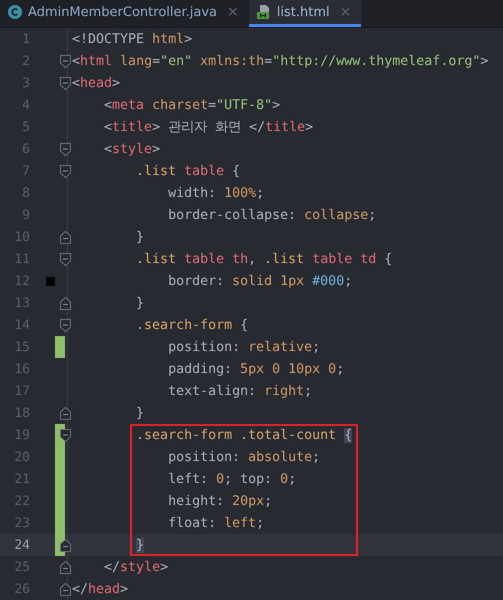 Image resolution: width=503 pixels, height=600 pixels. Describe the element at coordinates (215, 523) in the screenshot. I see `code-line: float: left;` at that location.